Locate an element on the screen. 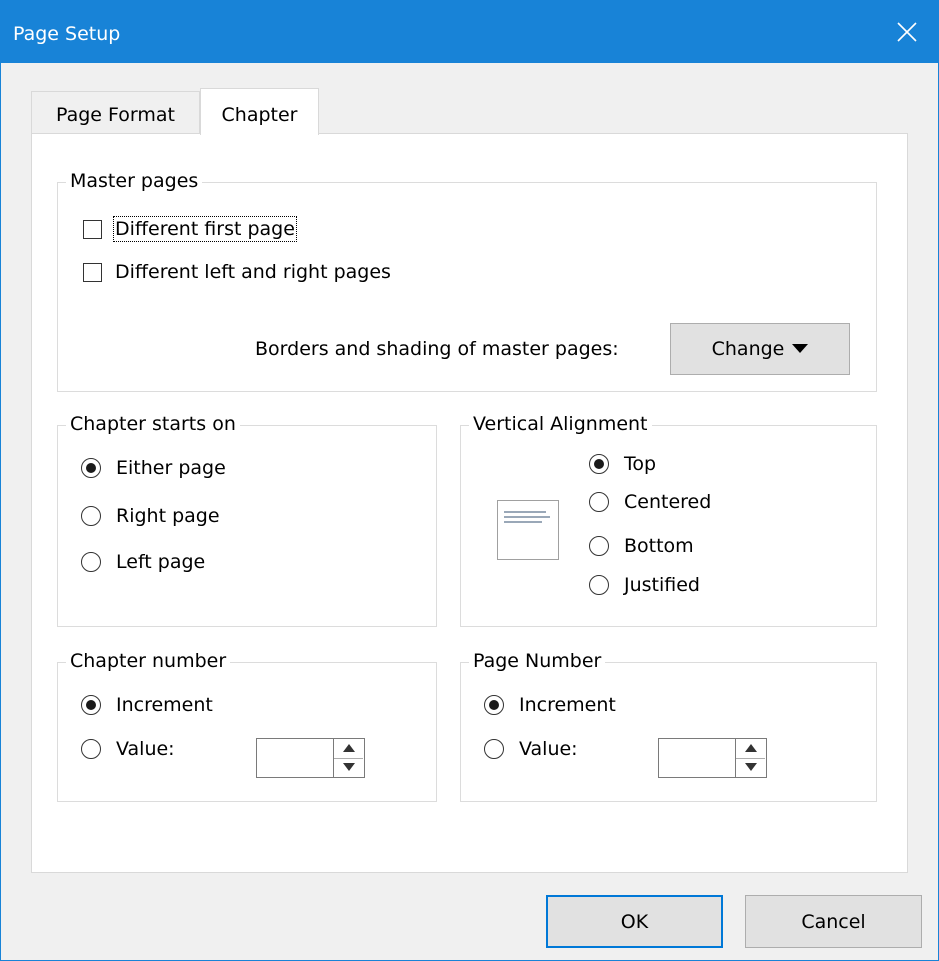  title-bar: Page Setup is located at coordinates (469, 32).